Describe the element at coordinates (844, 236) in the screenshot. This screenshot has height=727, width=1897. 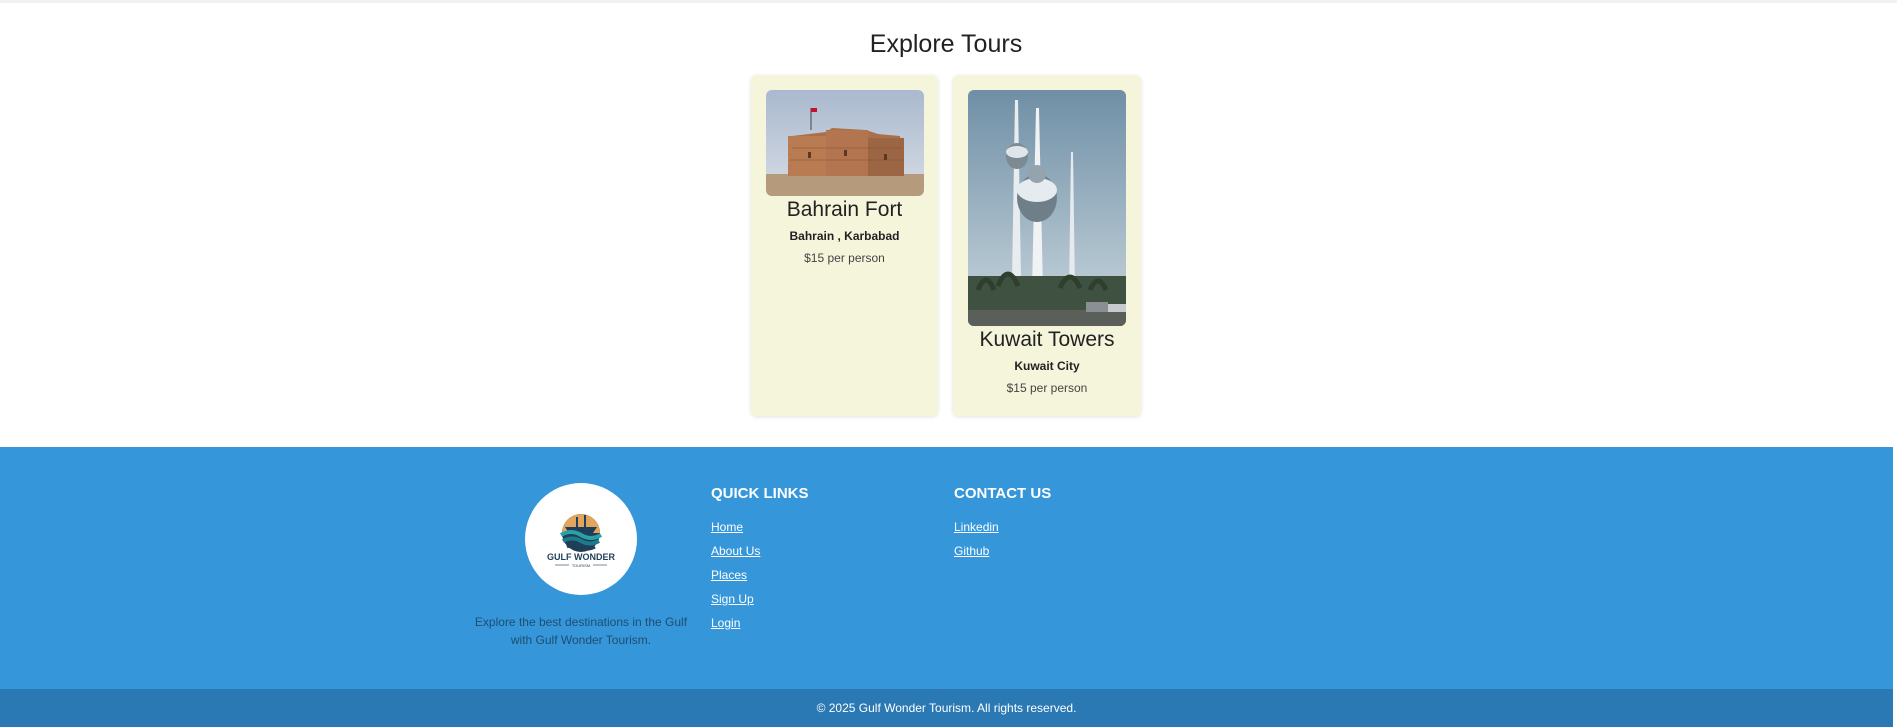
I see `tour-location: Bahrain , Karbabad` at that location.